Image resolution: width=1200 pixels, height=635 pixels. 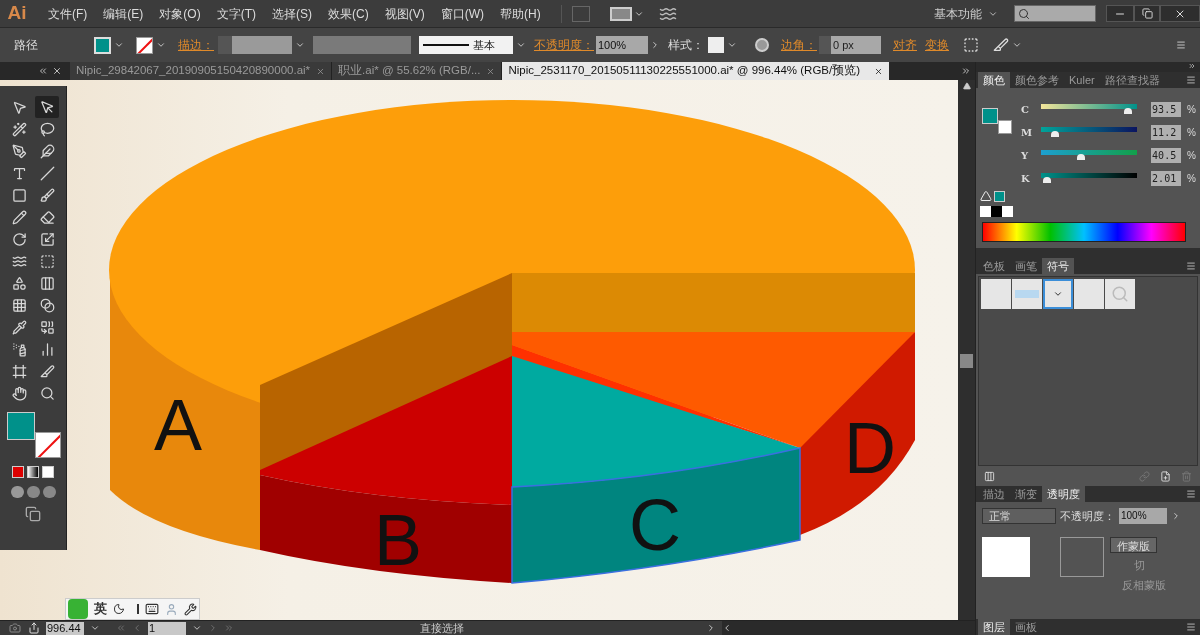 I want to click on gradient-mode-icon, so click(x=33, y=472).